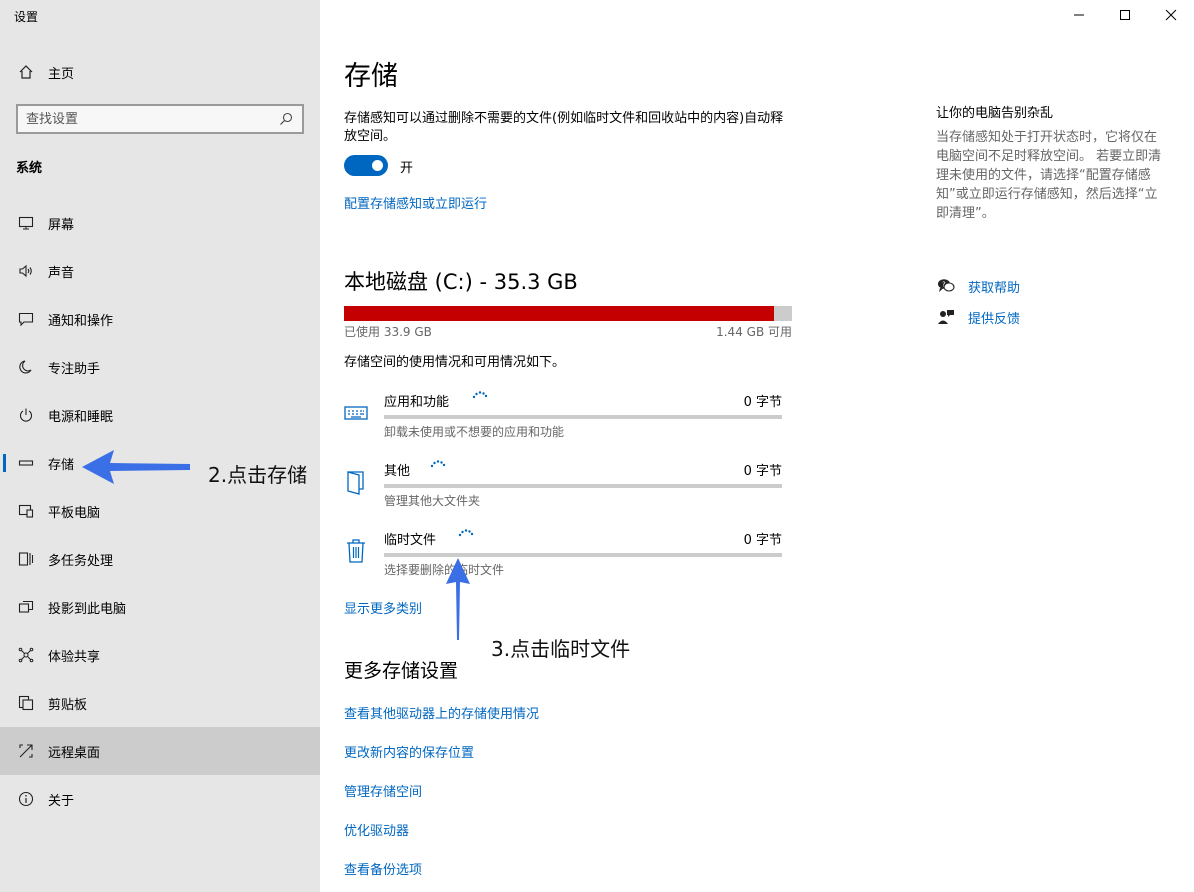  I want to click on sidebar-item-label: 电源和睡眠, so click(81, 417).